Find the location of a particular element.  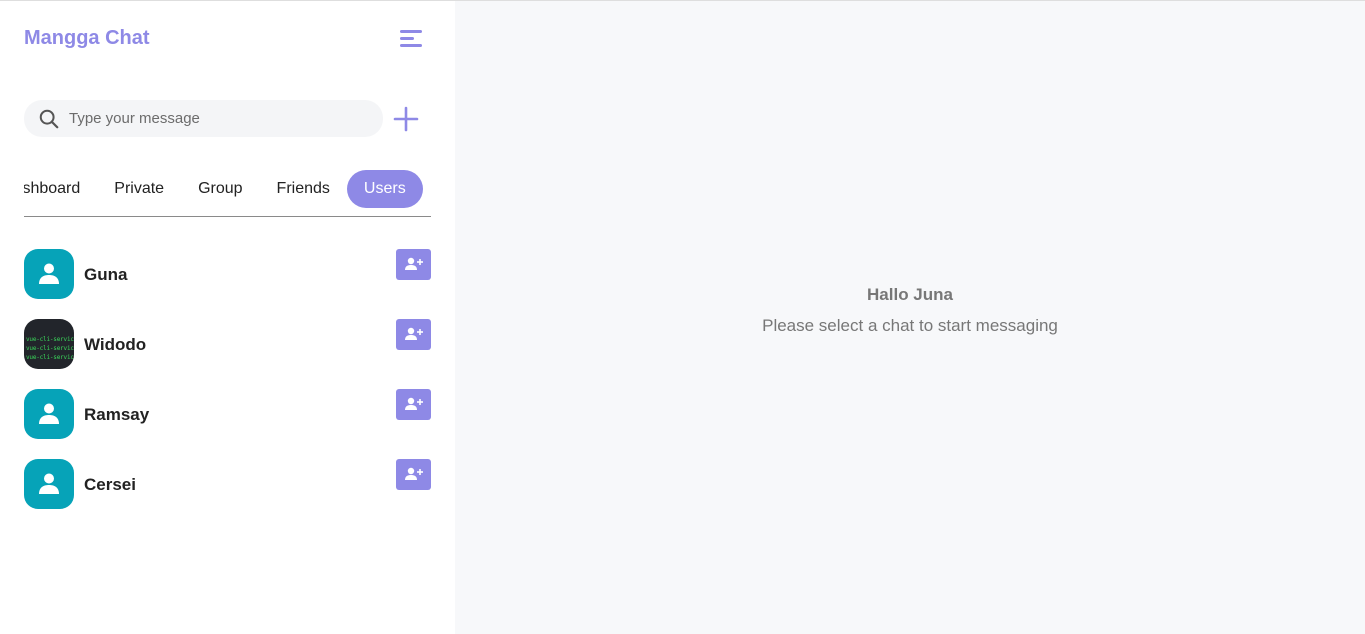

search-input is located at coordinates (214, 118).